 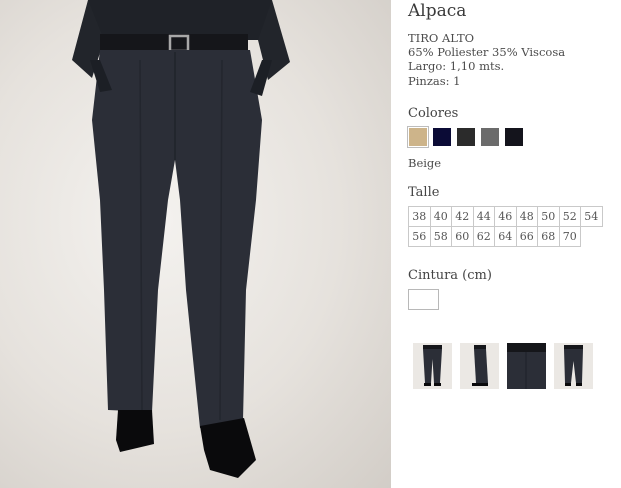 What do you see at coordinates (462, 236) in the screenshot?
I see `size-option-60: 60` at bounding box center [462, 236].